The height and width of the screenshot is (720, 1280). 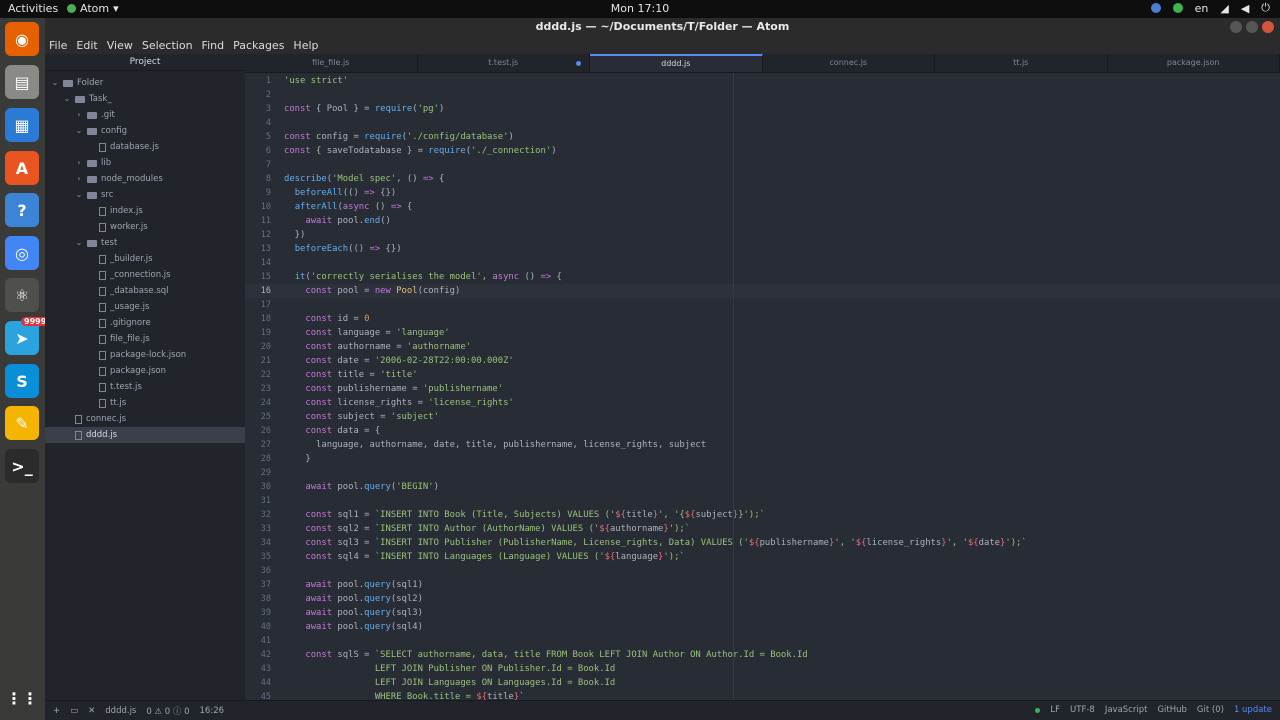 I want to click on status-file: dddd.js, so click(x=120, y=711).